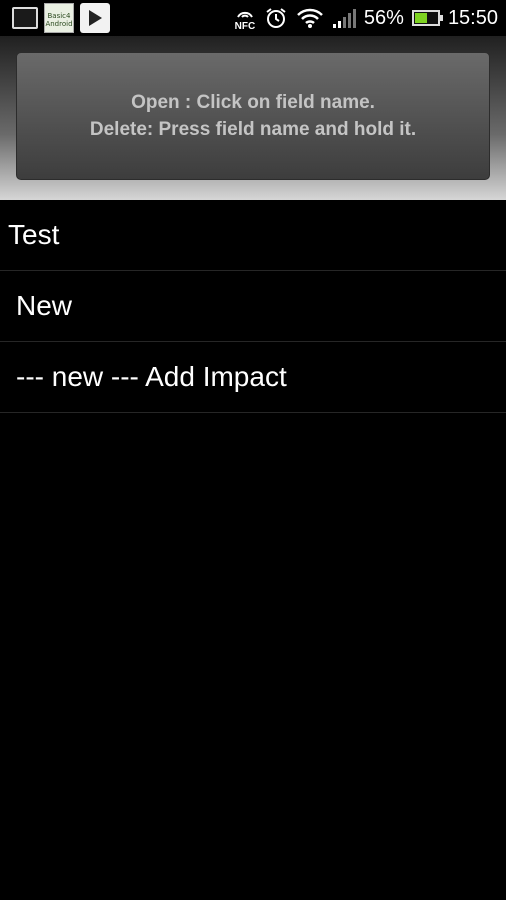 Image resolution: width=506 pixels, height=900 pixels. Describe the element at coordinates (253, 129) in the screenshot. I see `help-delete-text: Delete: Press field name and hold it.` at that location.